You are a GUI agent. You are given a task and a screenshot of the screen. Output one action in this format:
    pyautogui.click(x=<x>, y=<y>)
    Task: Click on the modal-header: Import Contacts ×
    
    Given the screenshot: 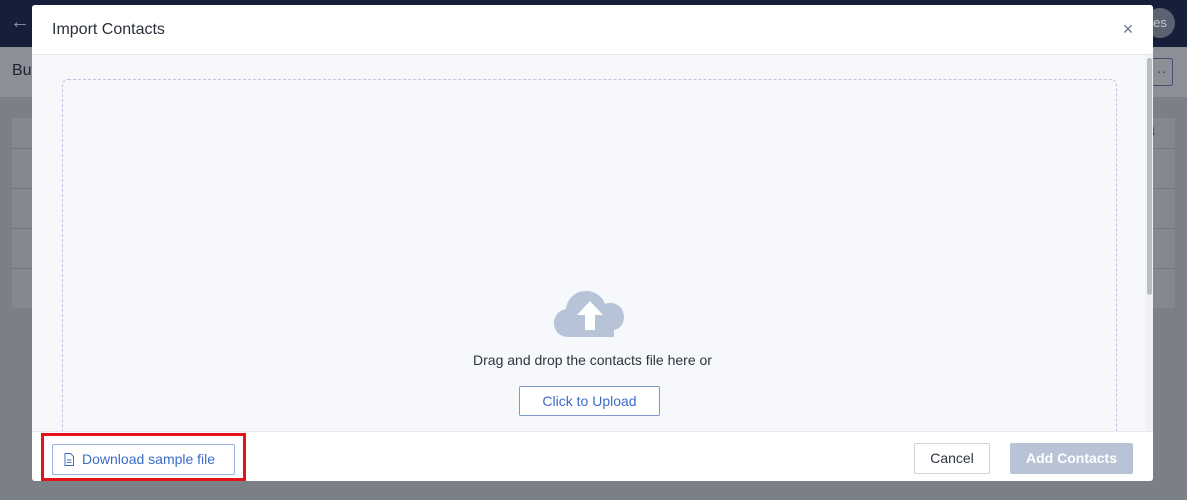 What is the action you would take?
    pyautogui.click(x=592, y=30)
    